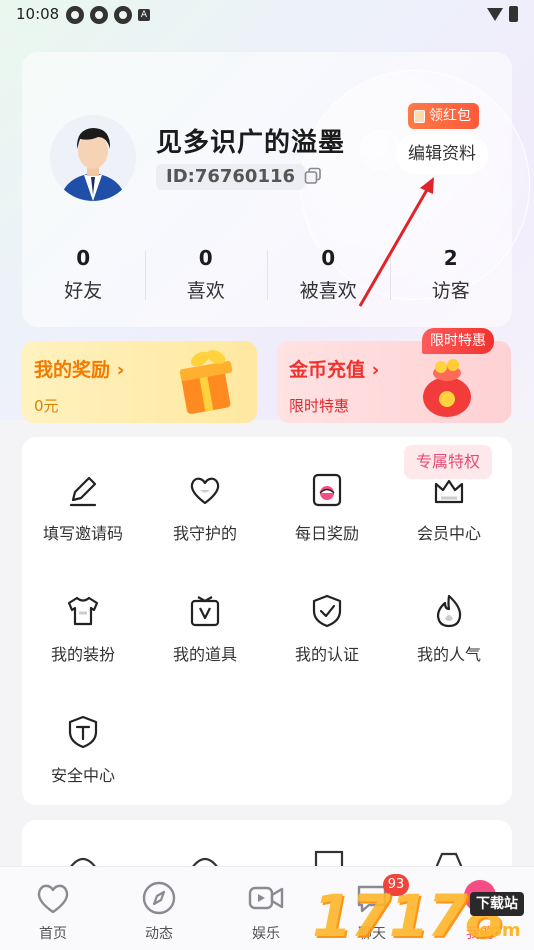 The image size is (534, 950). I want to click on grid-label: 我的认证, so click(326, 654).